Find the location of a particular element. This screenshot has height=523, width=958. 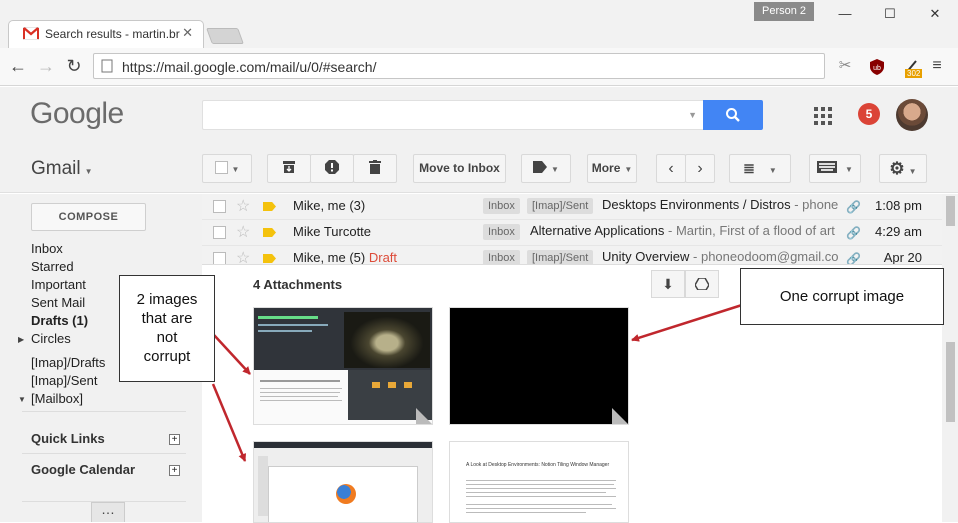

svg-text: ub is located at coordinates (877, 68).